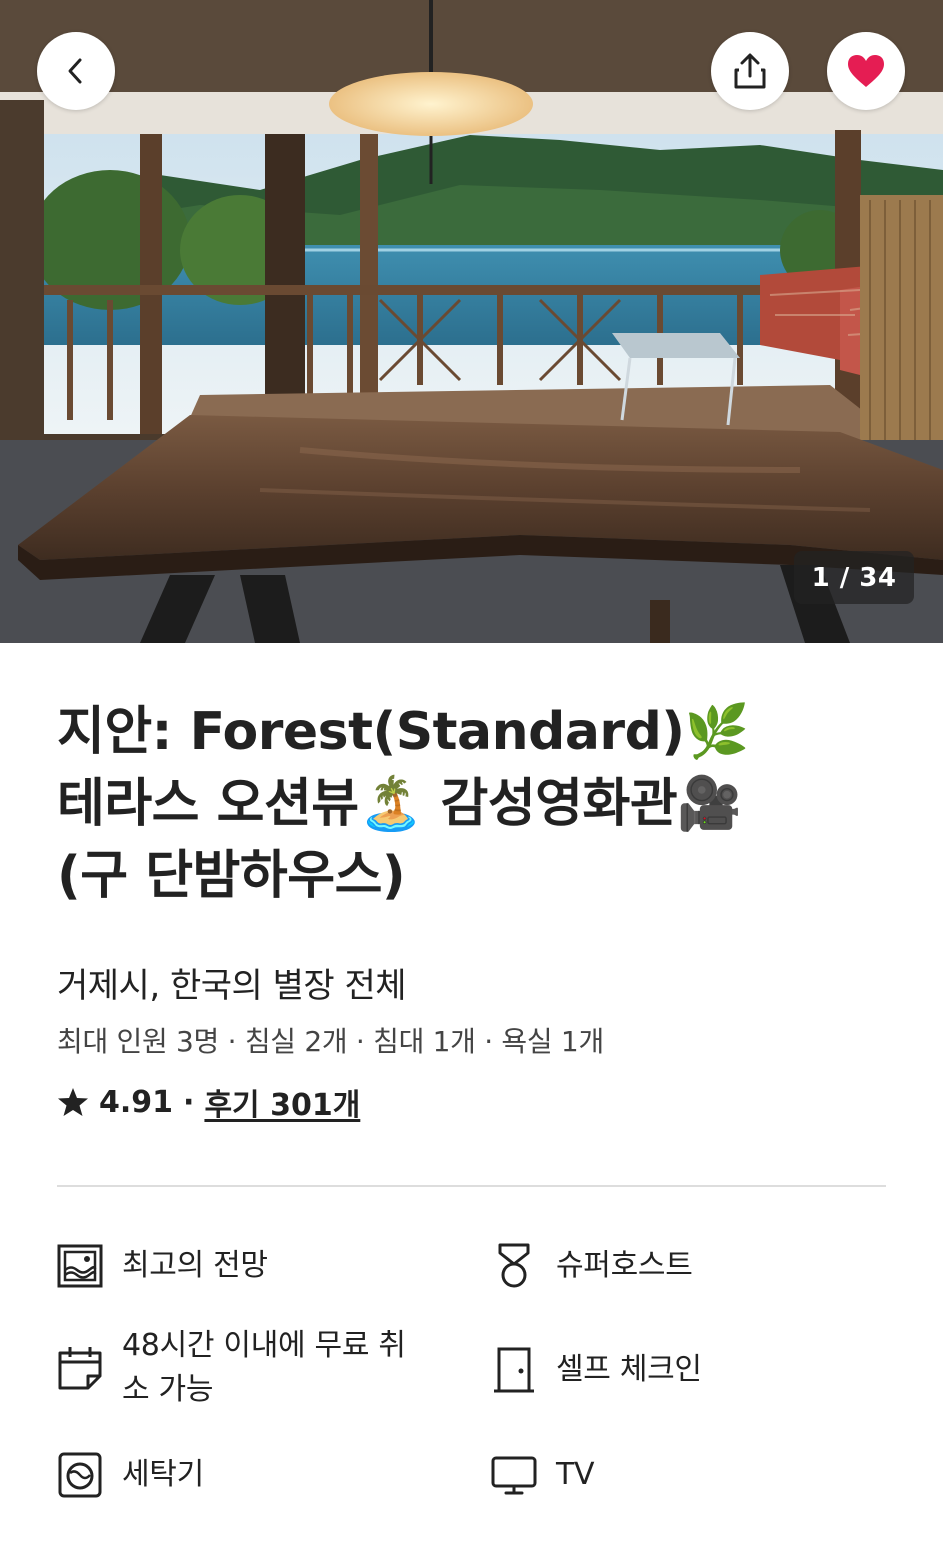  Describe the element at coordinates (854, 577) in the screenshot. I see `photo-counter: 1 / 34` at that location.